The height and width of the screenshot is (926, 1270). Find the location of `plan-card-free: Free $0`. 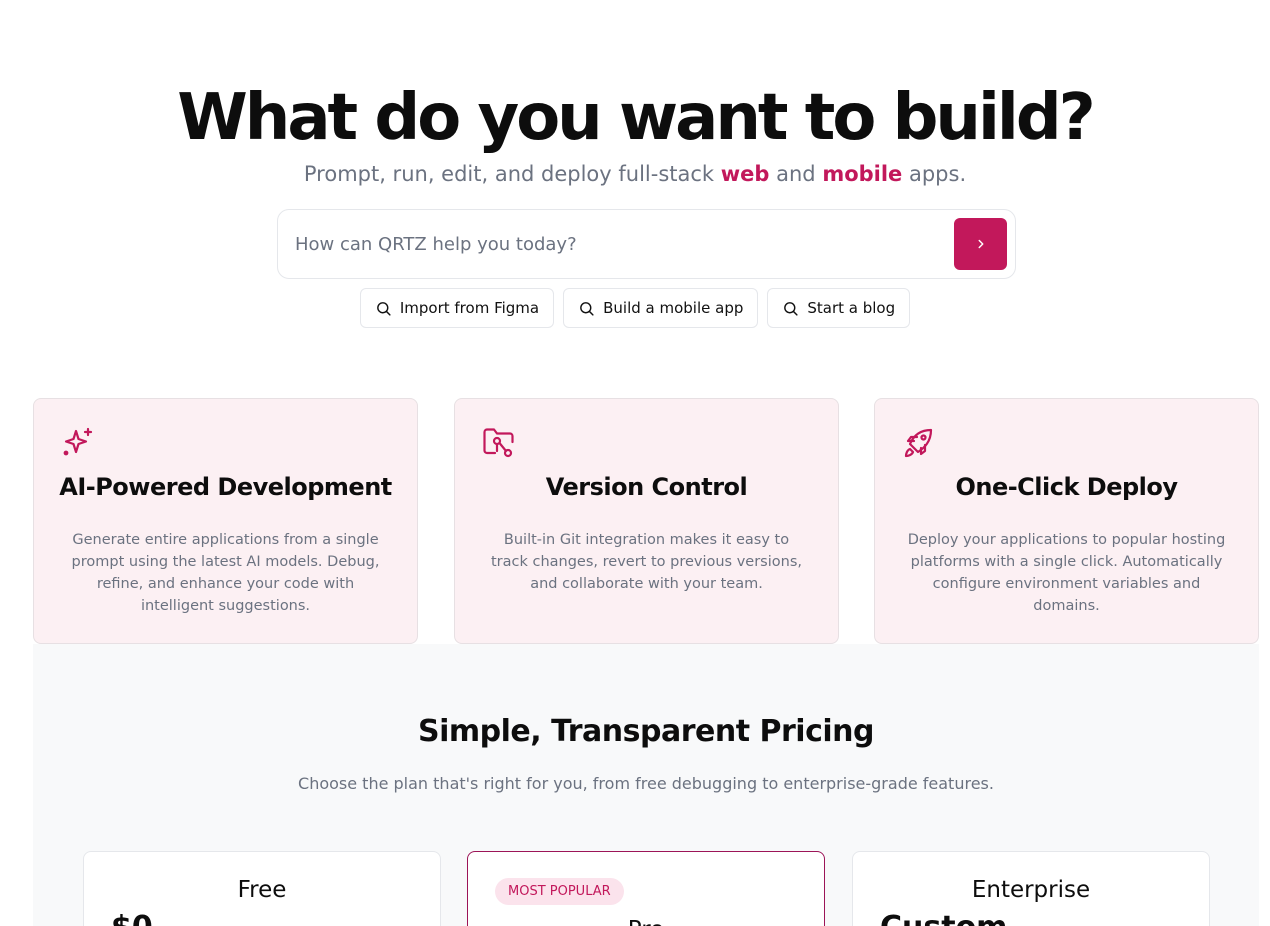

plan-card-free: Free $0 is located at coordinates (262, 888).